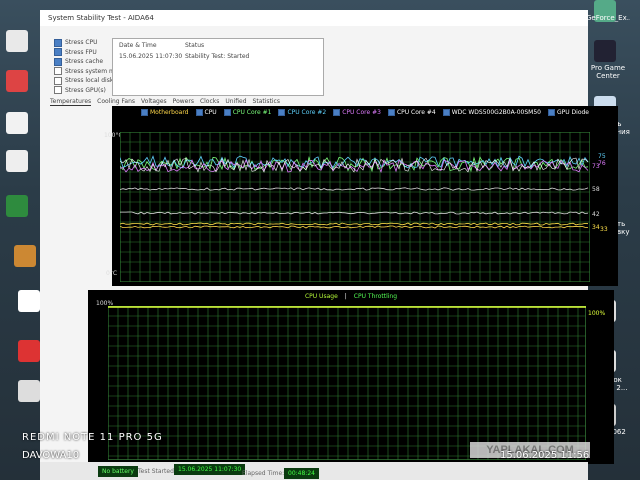 This screenshot has height=480, width=640. What do you see at coordinates (321, 296) in the screenshot?
I see `legend-cpu-usage: CPU Usage` at bounding box center [321, 296].